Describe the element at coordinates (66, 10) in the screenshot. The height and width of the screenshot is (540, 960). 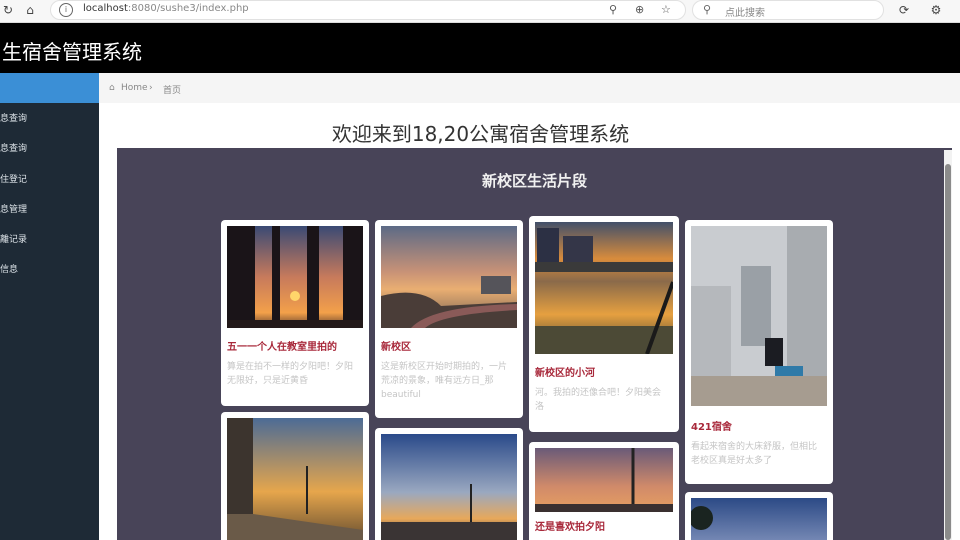
I see `info-icon: i` at that location.